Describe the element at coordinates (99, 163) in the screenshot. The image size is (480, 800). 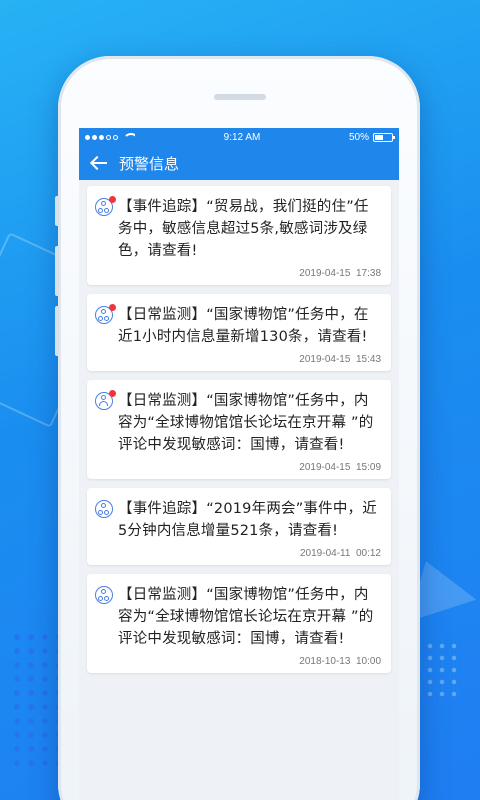
I see `back-arrow-icon` at that location.